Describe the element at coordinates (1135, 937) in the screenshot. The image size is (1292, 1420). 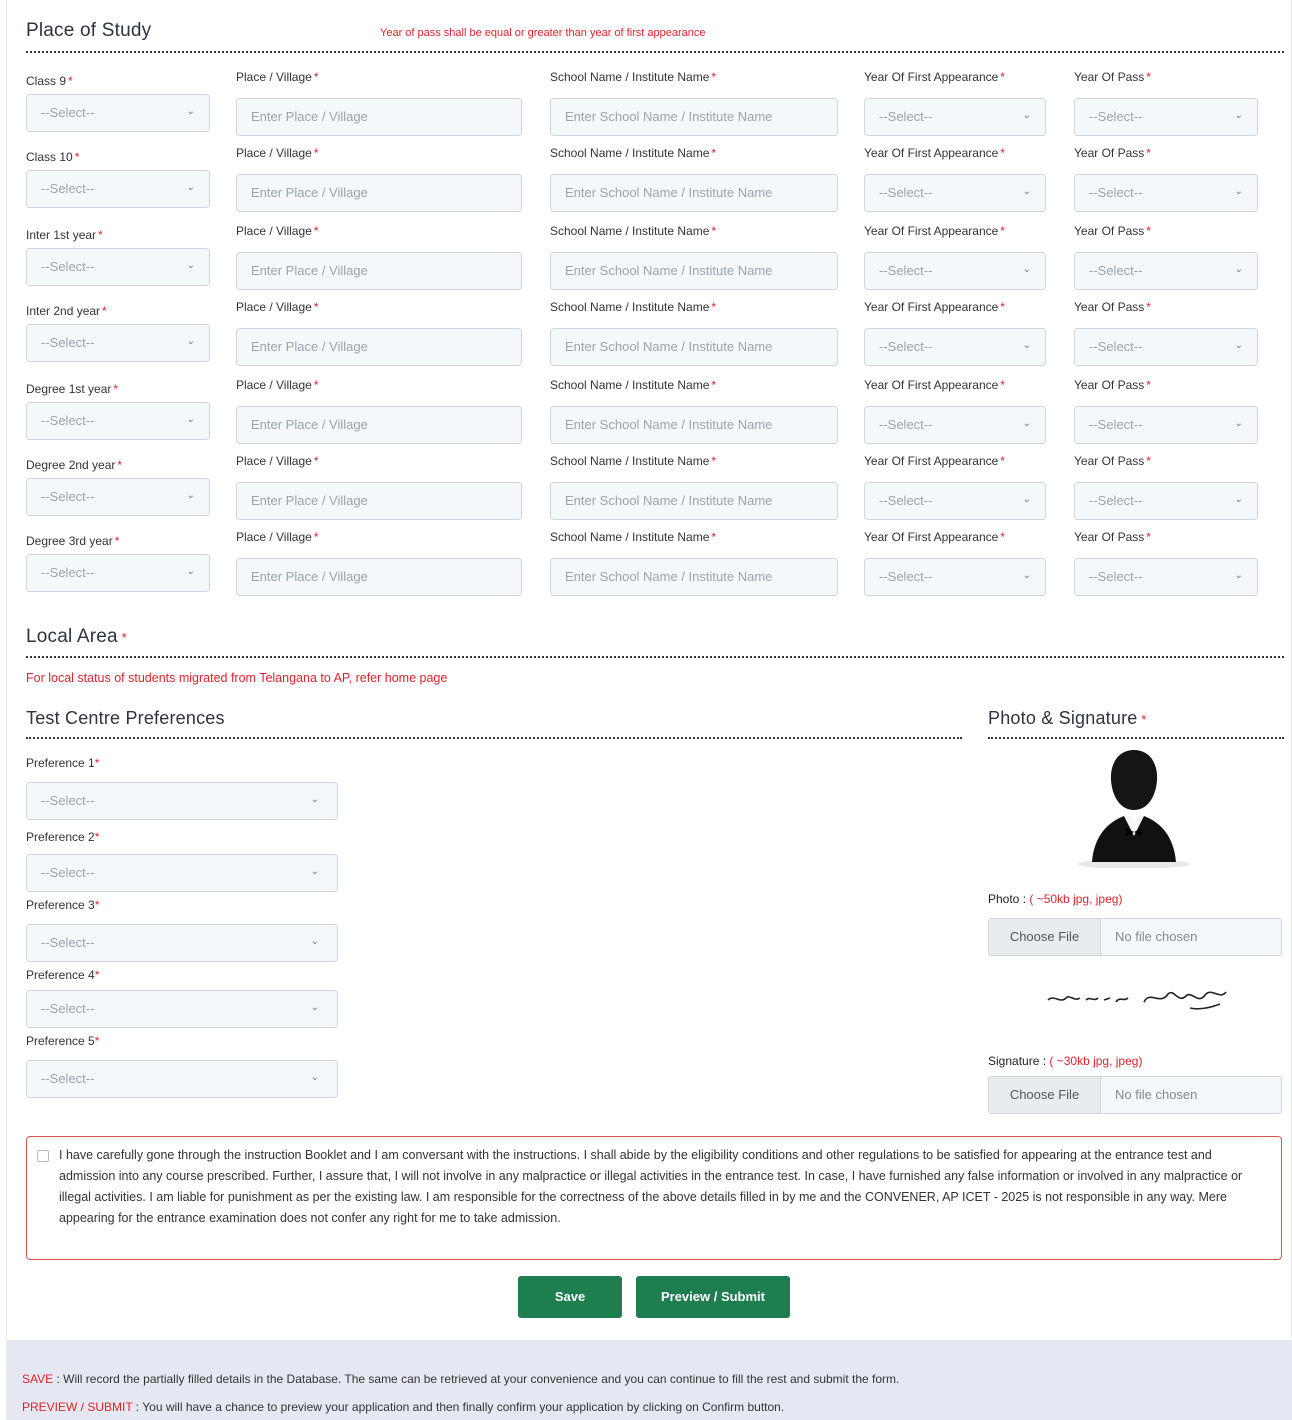
I see `photo-file-input: Choose File No file chosen` at that location.